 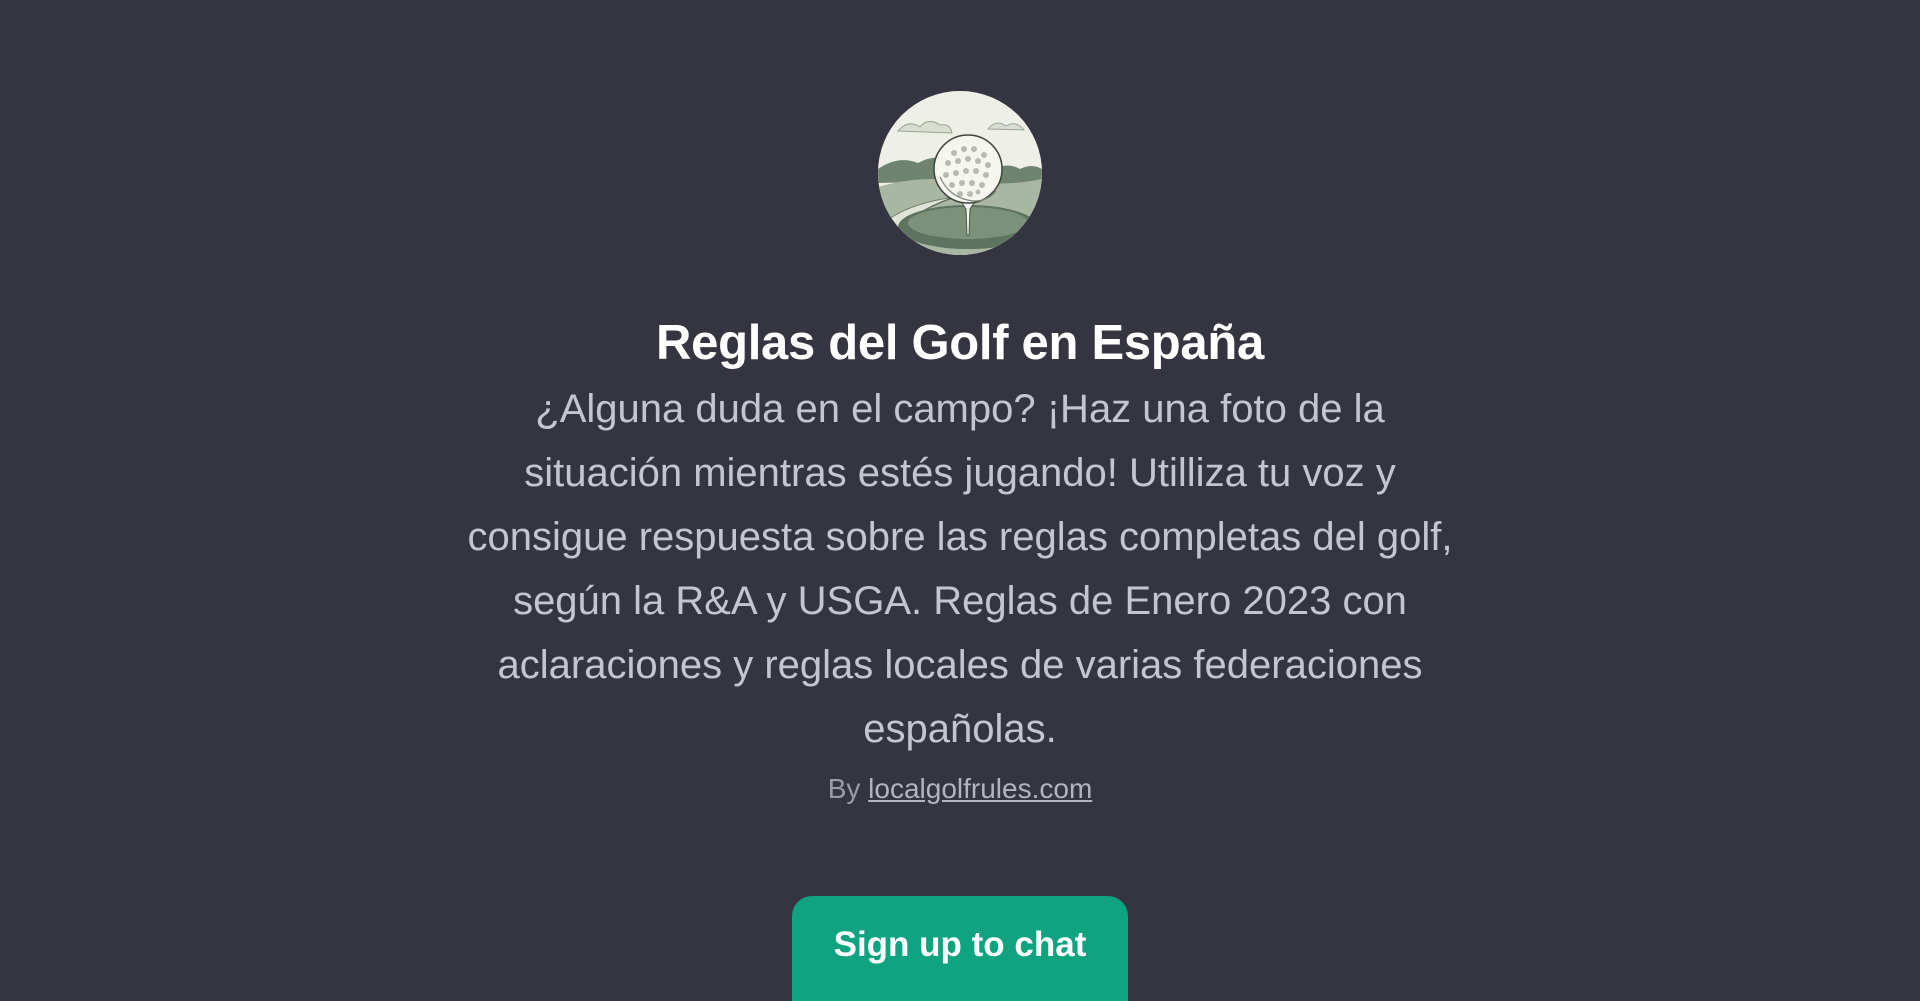 What do you see at coordinates (960, 948) in the screenshot?
I see `sign-up-to-chat-button: Sign up to chat` at bounding box center [960, 948].